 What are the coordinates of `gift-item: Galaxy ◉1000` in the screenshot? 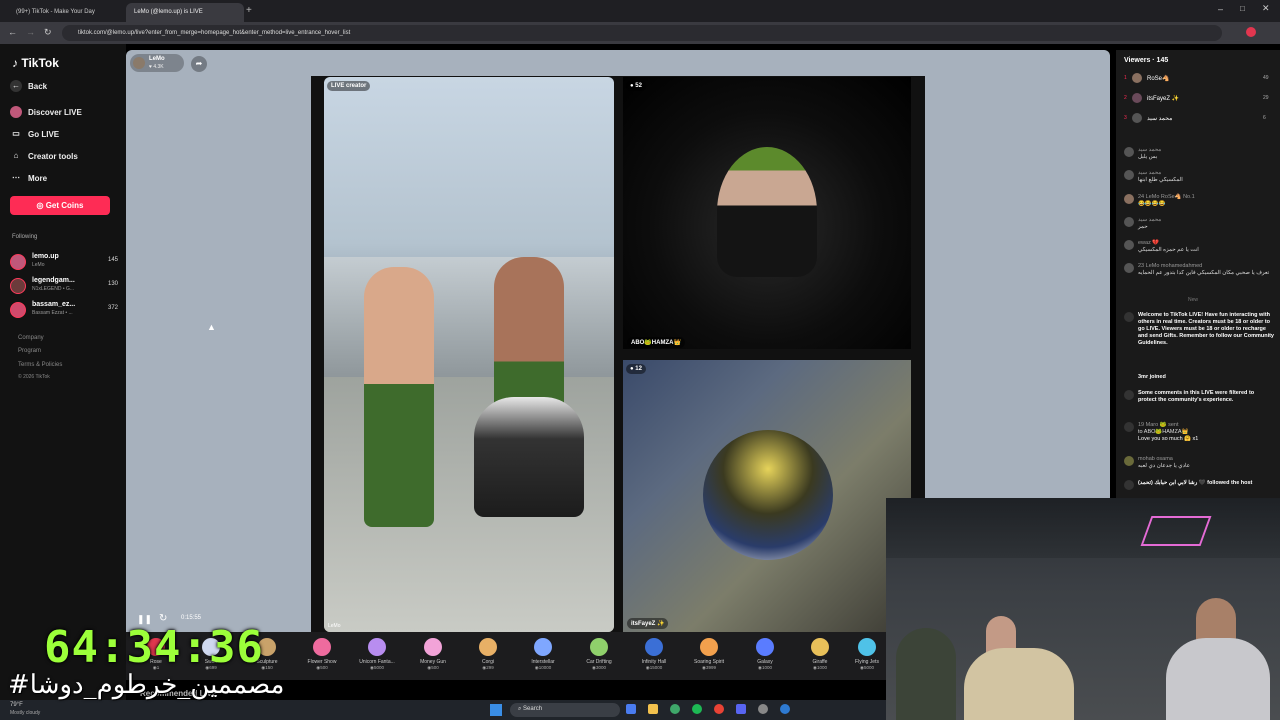 It's located at (765, 654).